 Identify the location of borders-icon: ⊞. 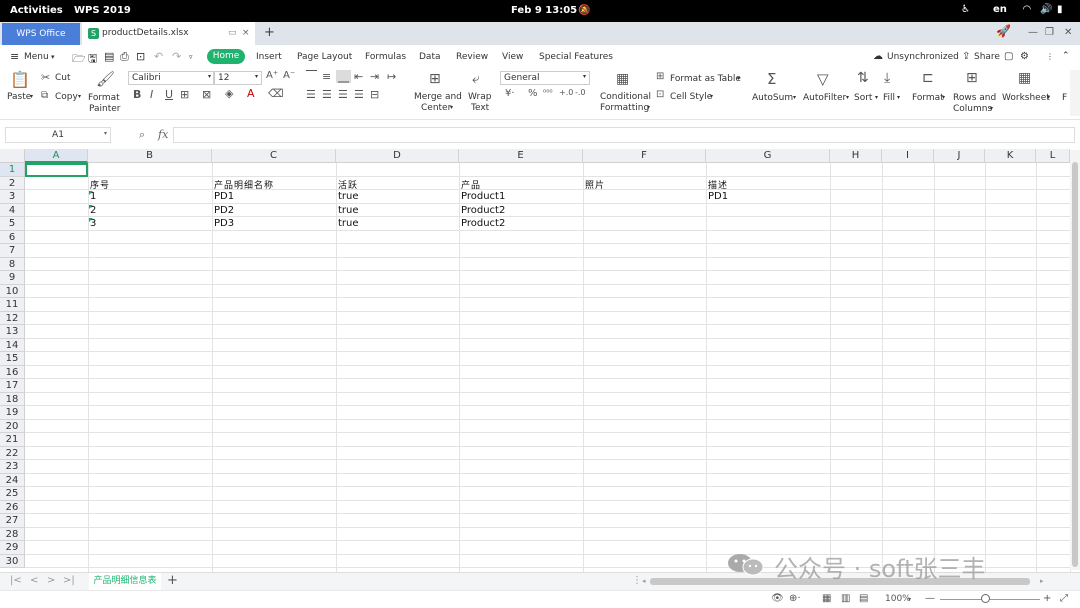
(184, 94).